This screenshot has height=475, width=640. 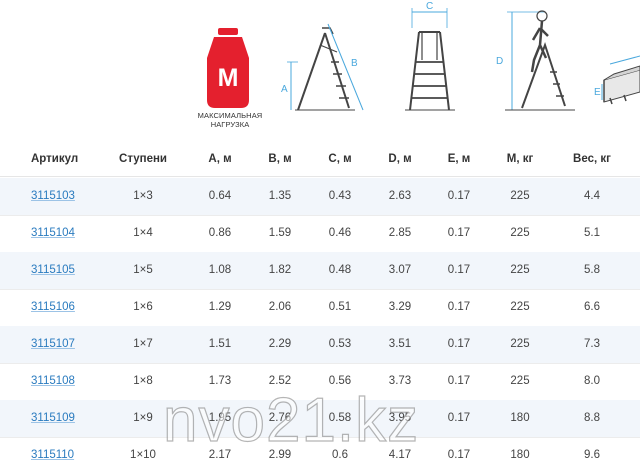 I want to click on col-e: Е, м, so click(x=459, y=159).